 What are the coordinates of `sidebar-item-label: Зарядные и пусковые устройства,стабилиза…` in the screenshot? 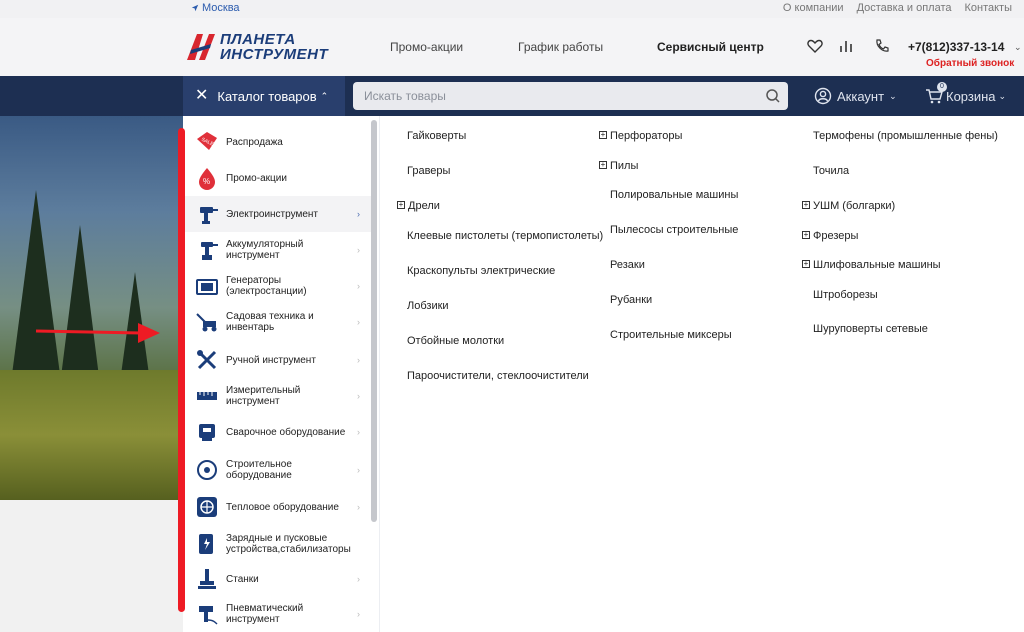 It's located at (288, 544).